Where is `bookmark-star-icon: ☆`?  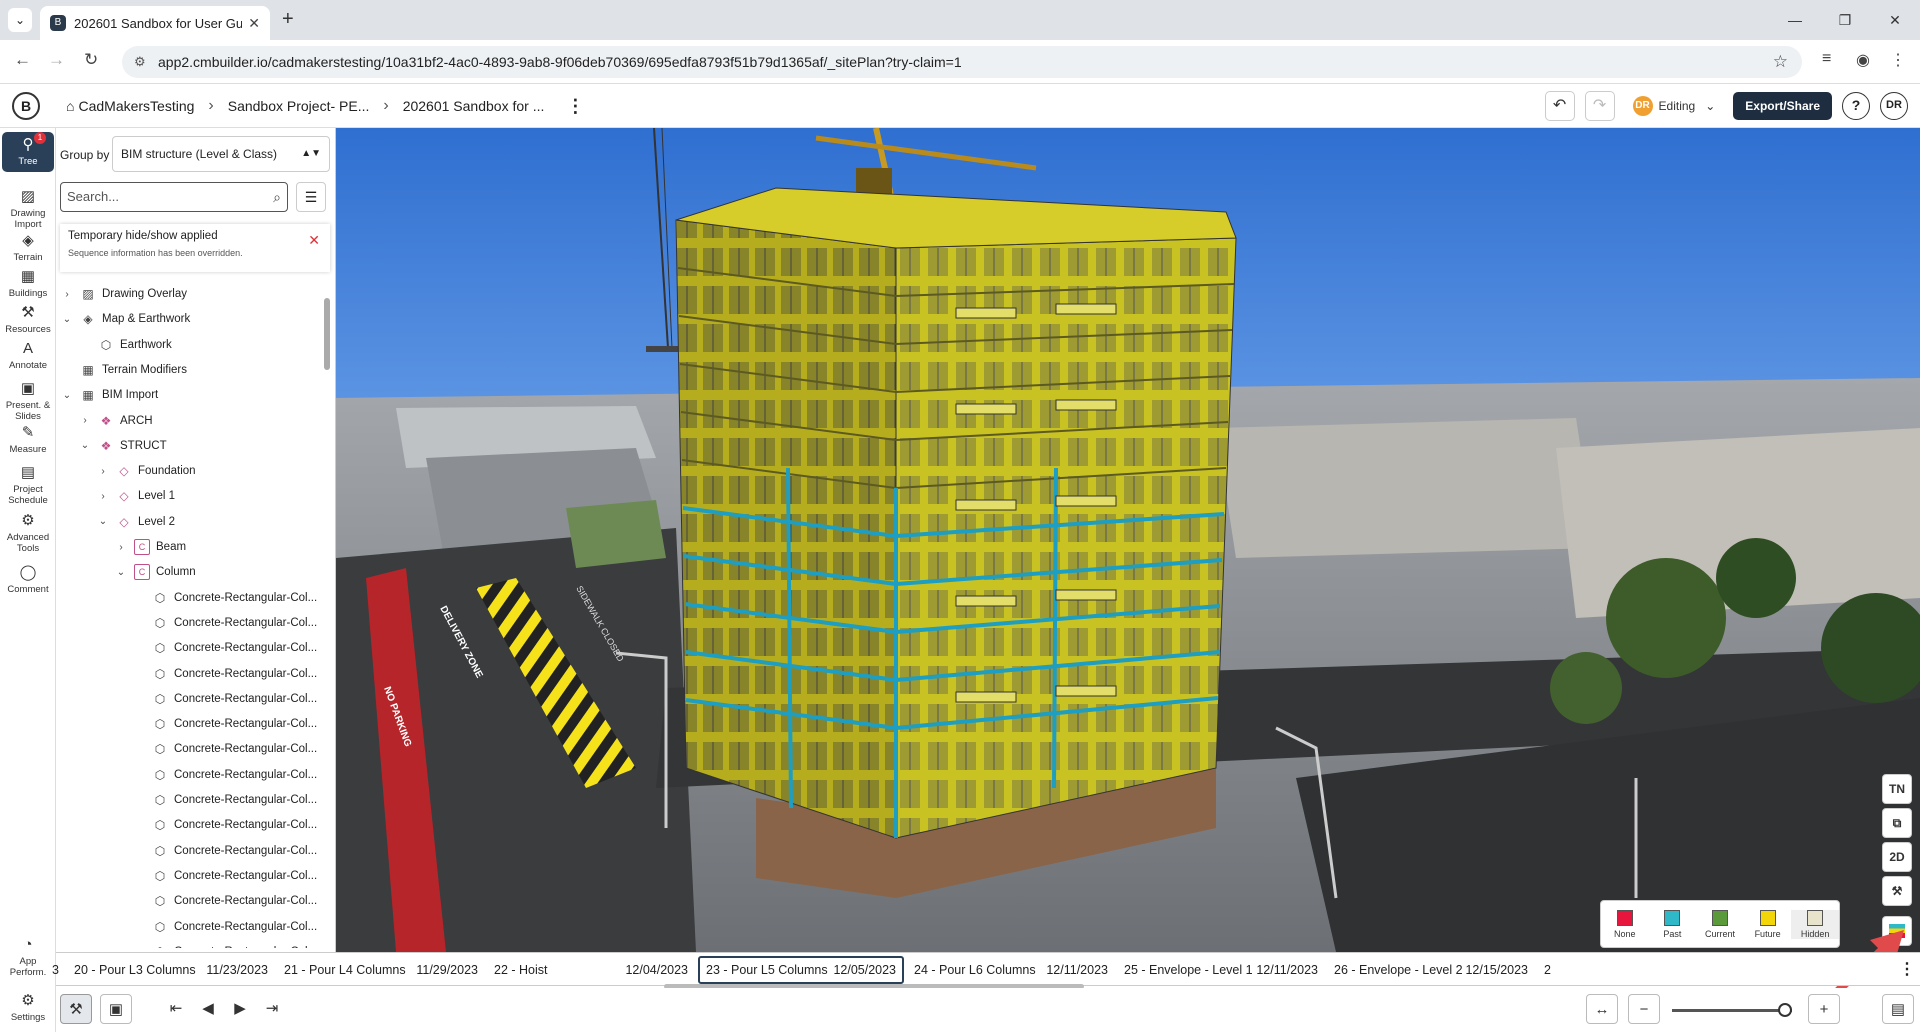 bookmark-star-icon: ☆ is located at coordinates (1780, 62).